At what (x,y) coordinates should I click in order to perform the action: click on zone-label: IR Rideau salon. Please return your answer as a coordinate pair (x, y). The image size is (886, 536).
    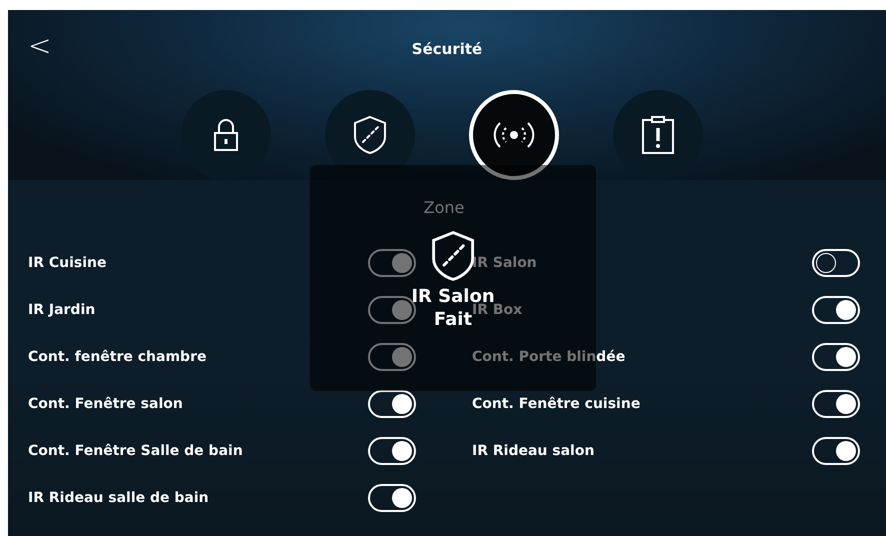
    Looking at the image, I should click on (533, 450).